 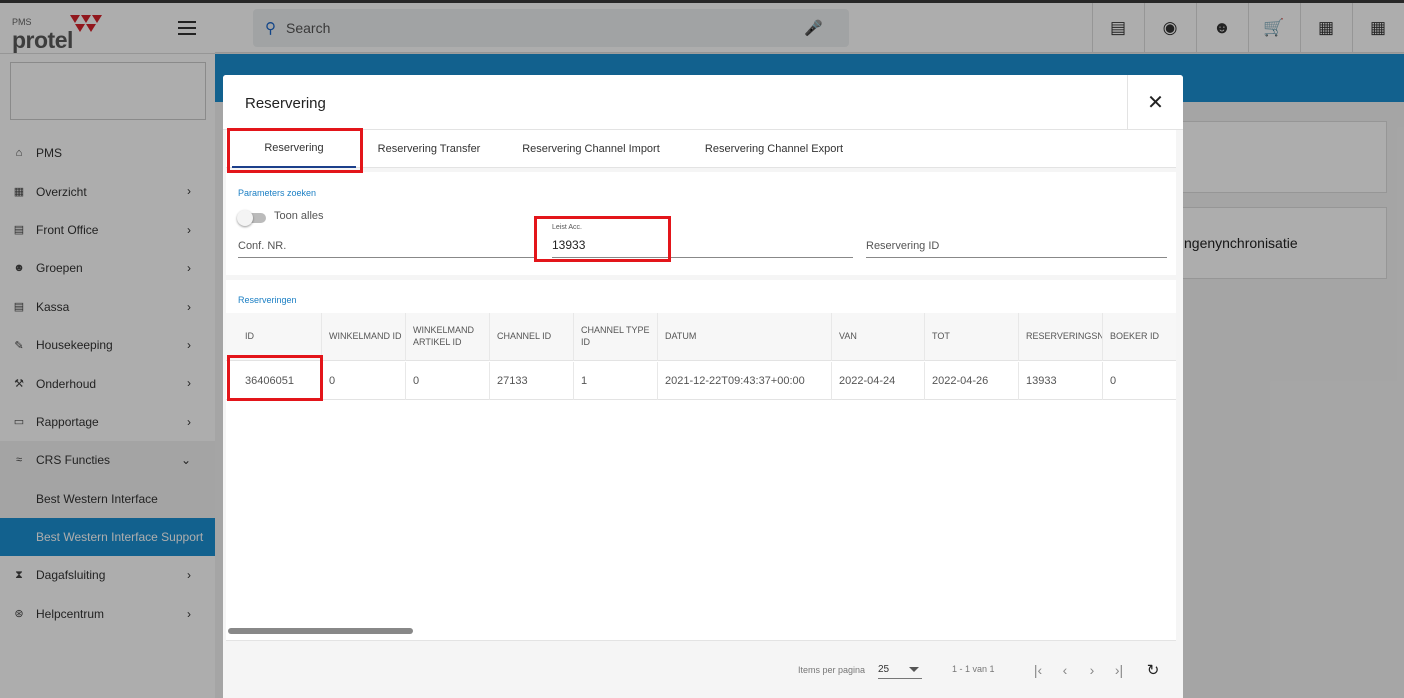 I want to click on show-all-label: Toon alles, so click(x=299, y=216).